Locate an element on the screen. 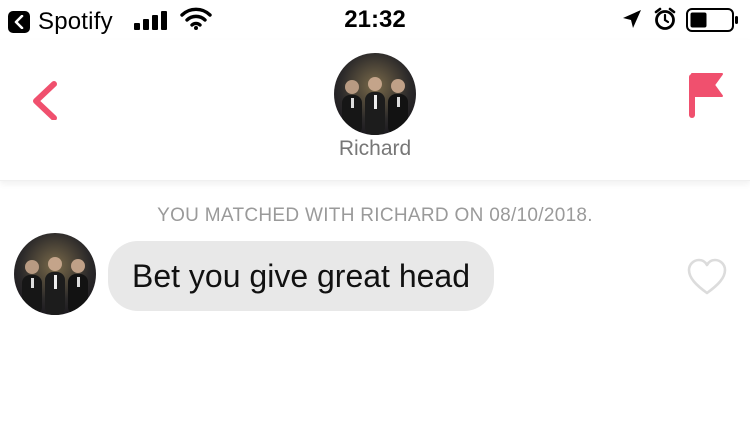 The image size is (750, 437). status-bar: Spotify 21:32 is located at coordinates (375, 20).